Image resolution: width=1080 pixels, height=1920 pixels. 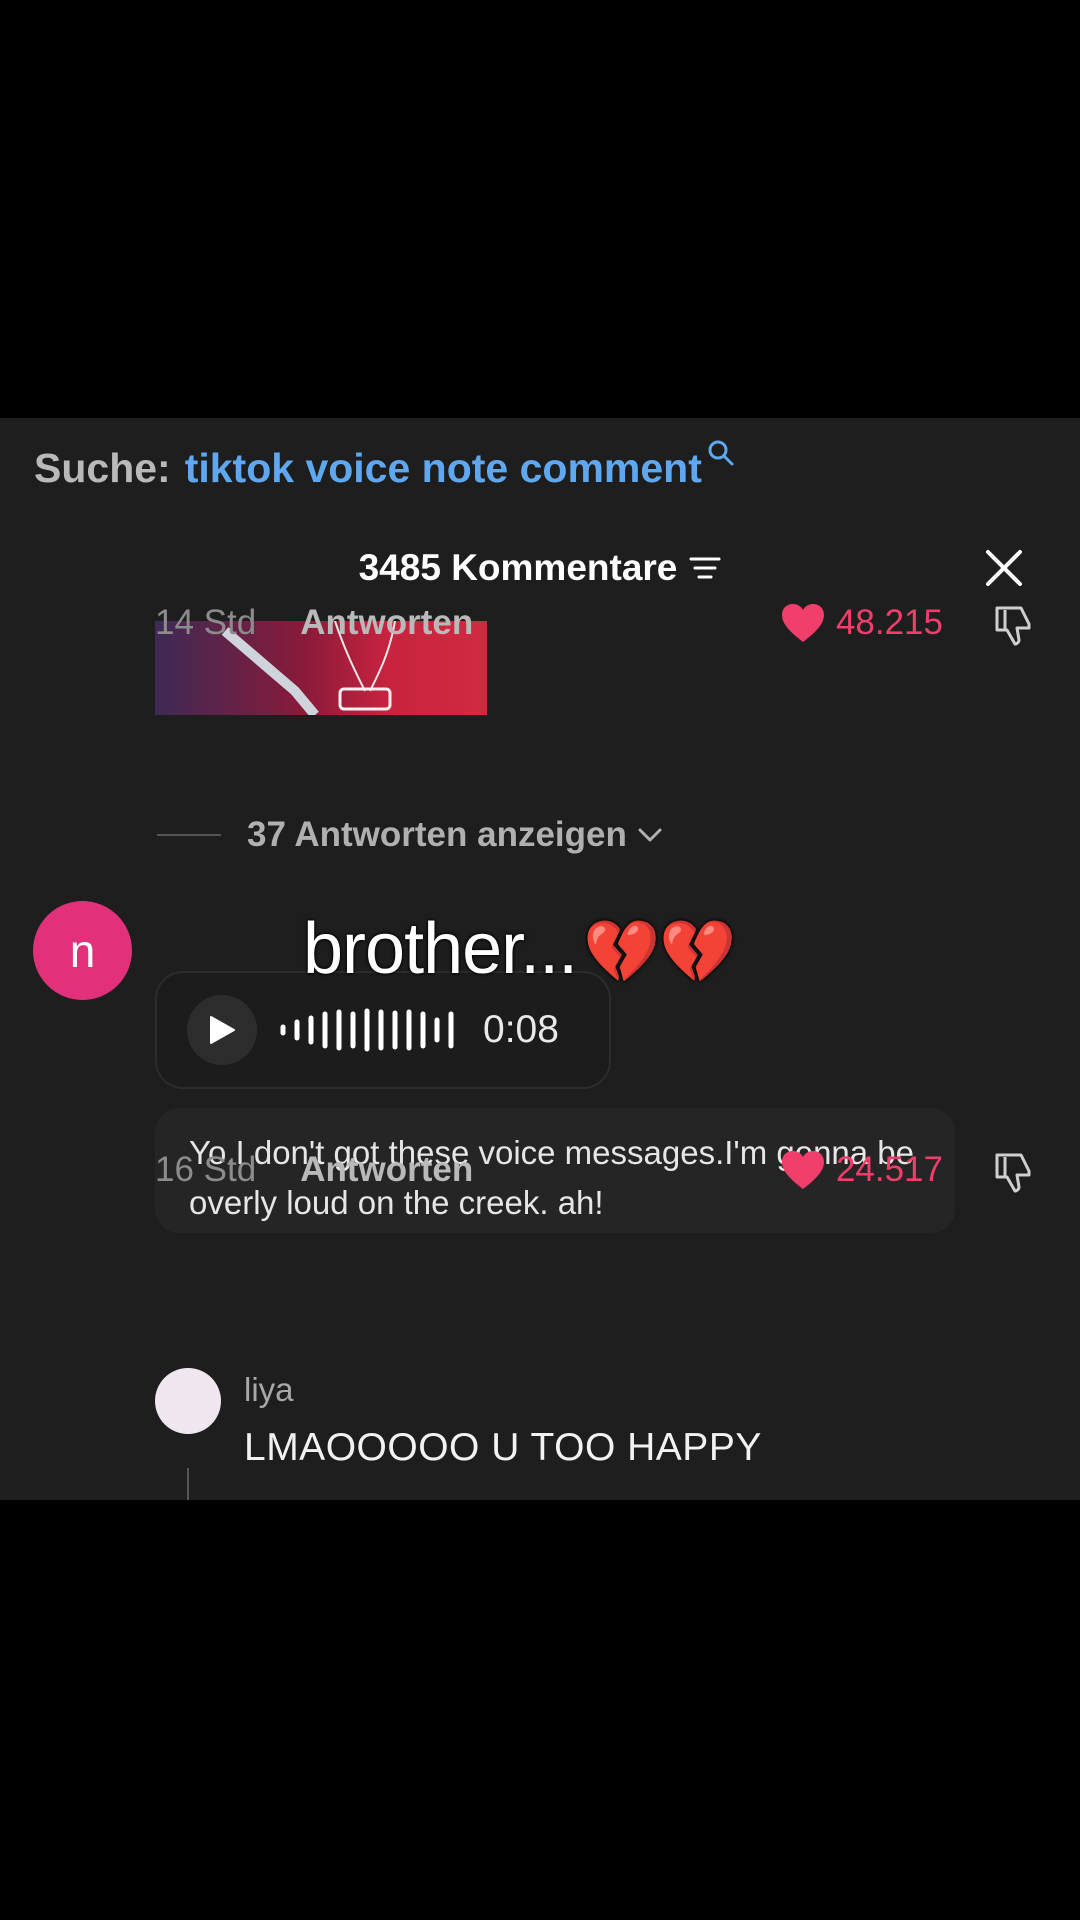 I want to click on close-button, so click(x=1004, y=568).